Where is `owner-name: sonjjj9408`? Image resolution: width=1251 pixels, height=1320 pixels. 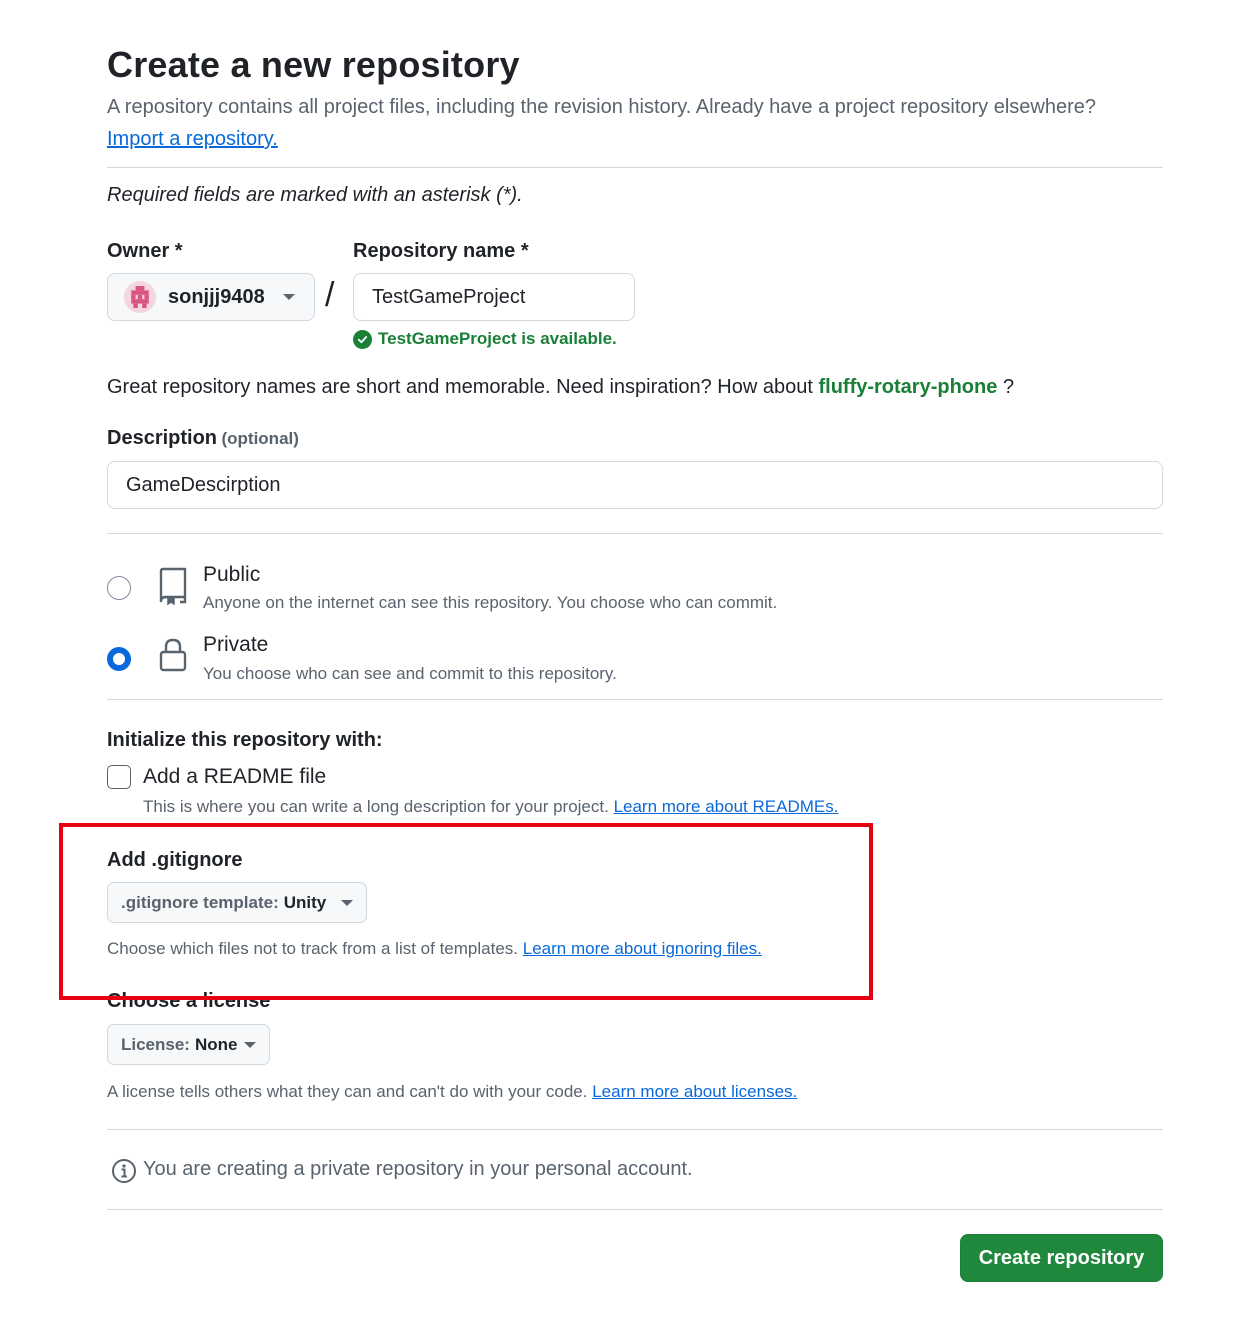 owner-name: sonjjj9408 is located at coordinates (216, 296).